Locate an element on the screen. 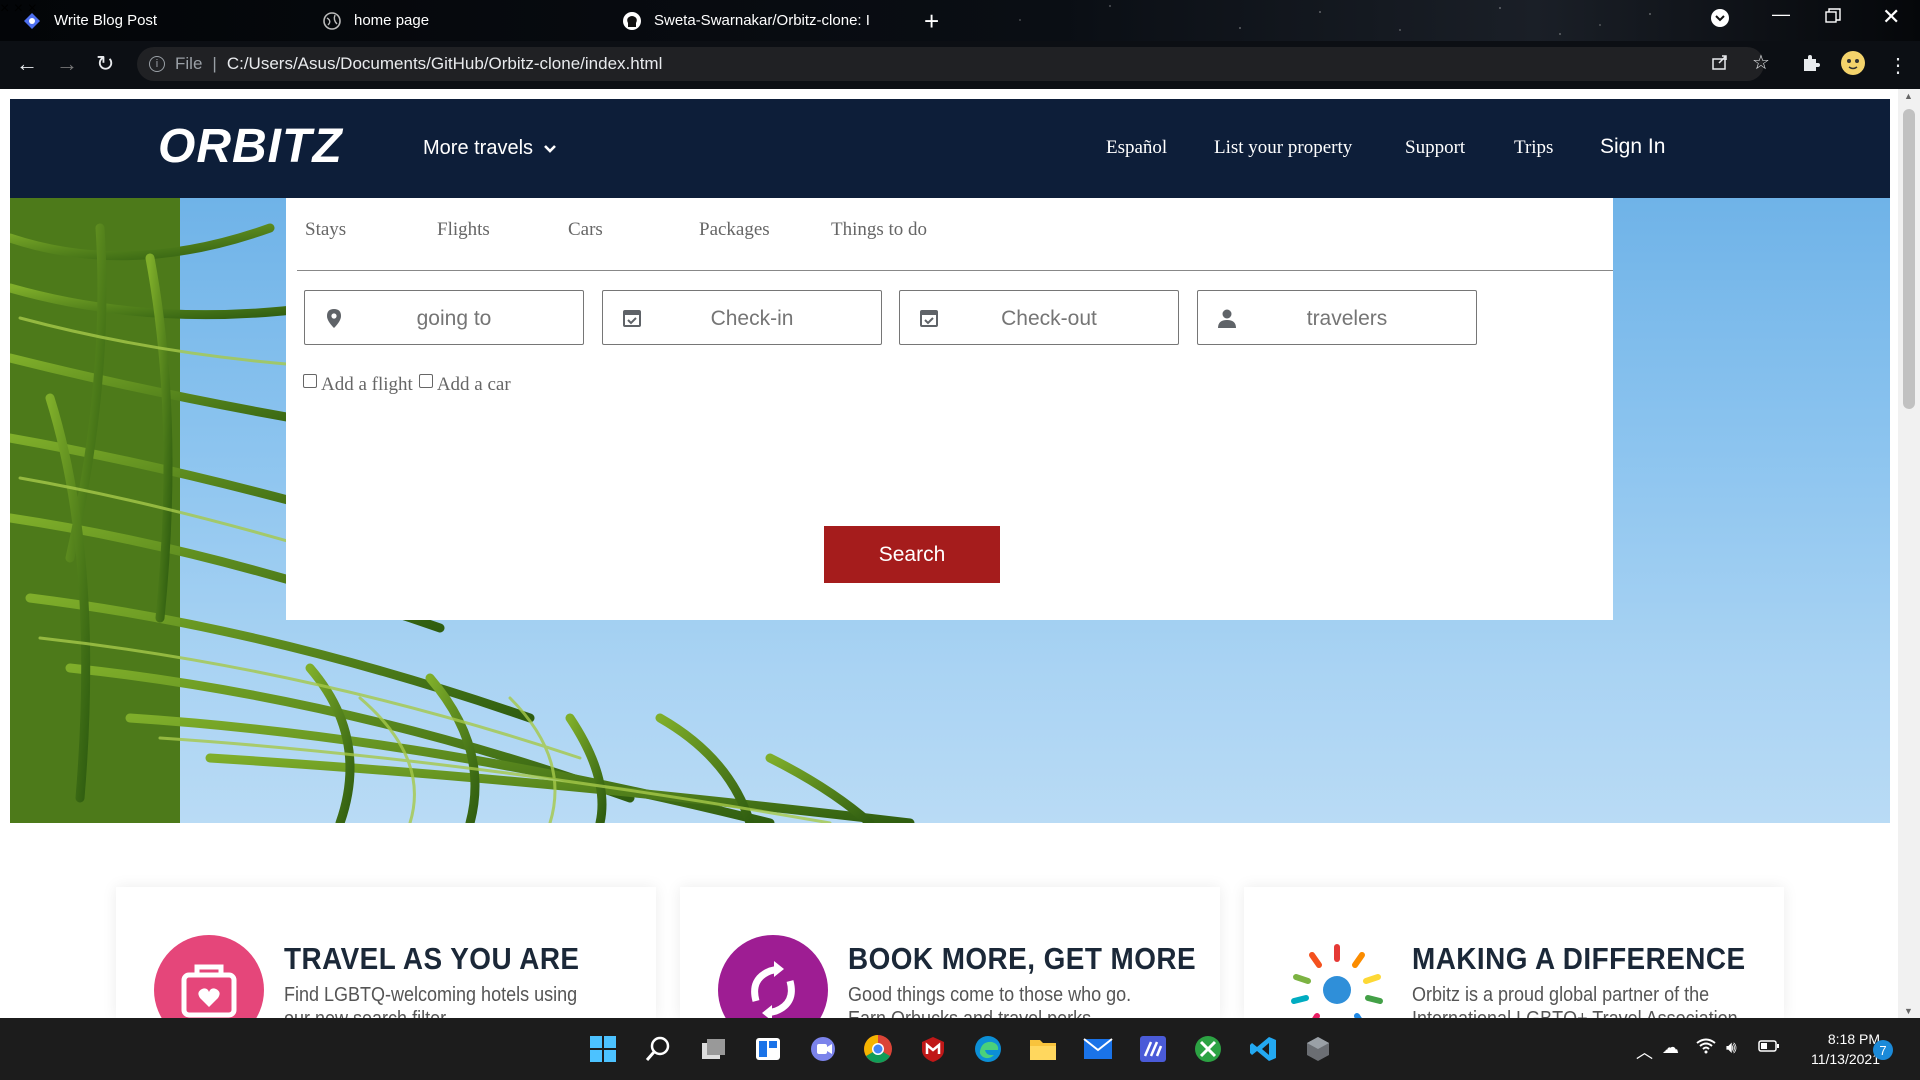 Image resolution: width=1920 pixels, height=1080 pixels. check-in-input: Check-in is located at coordinates (742, 317).